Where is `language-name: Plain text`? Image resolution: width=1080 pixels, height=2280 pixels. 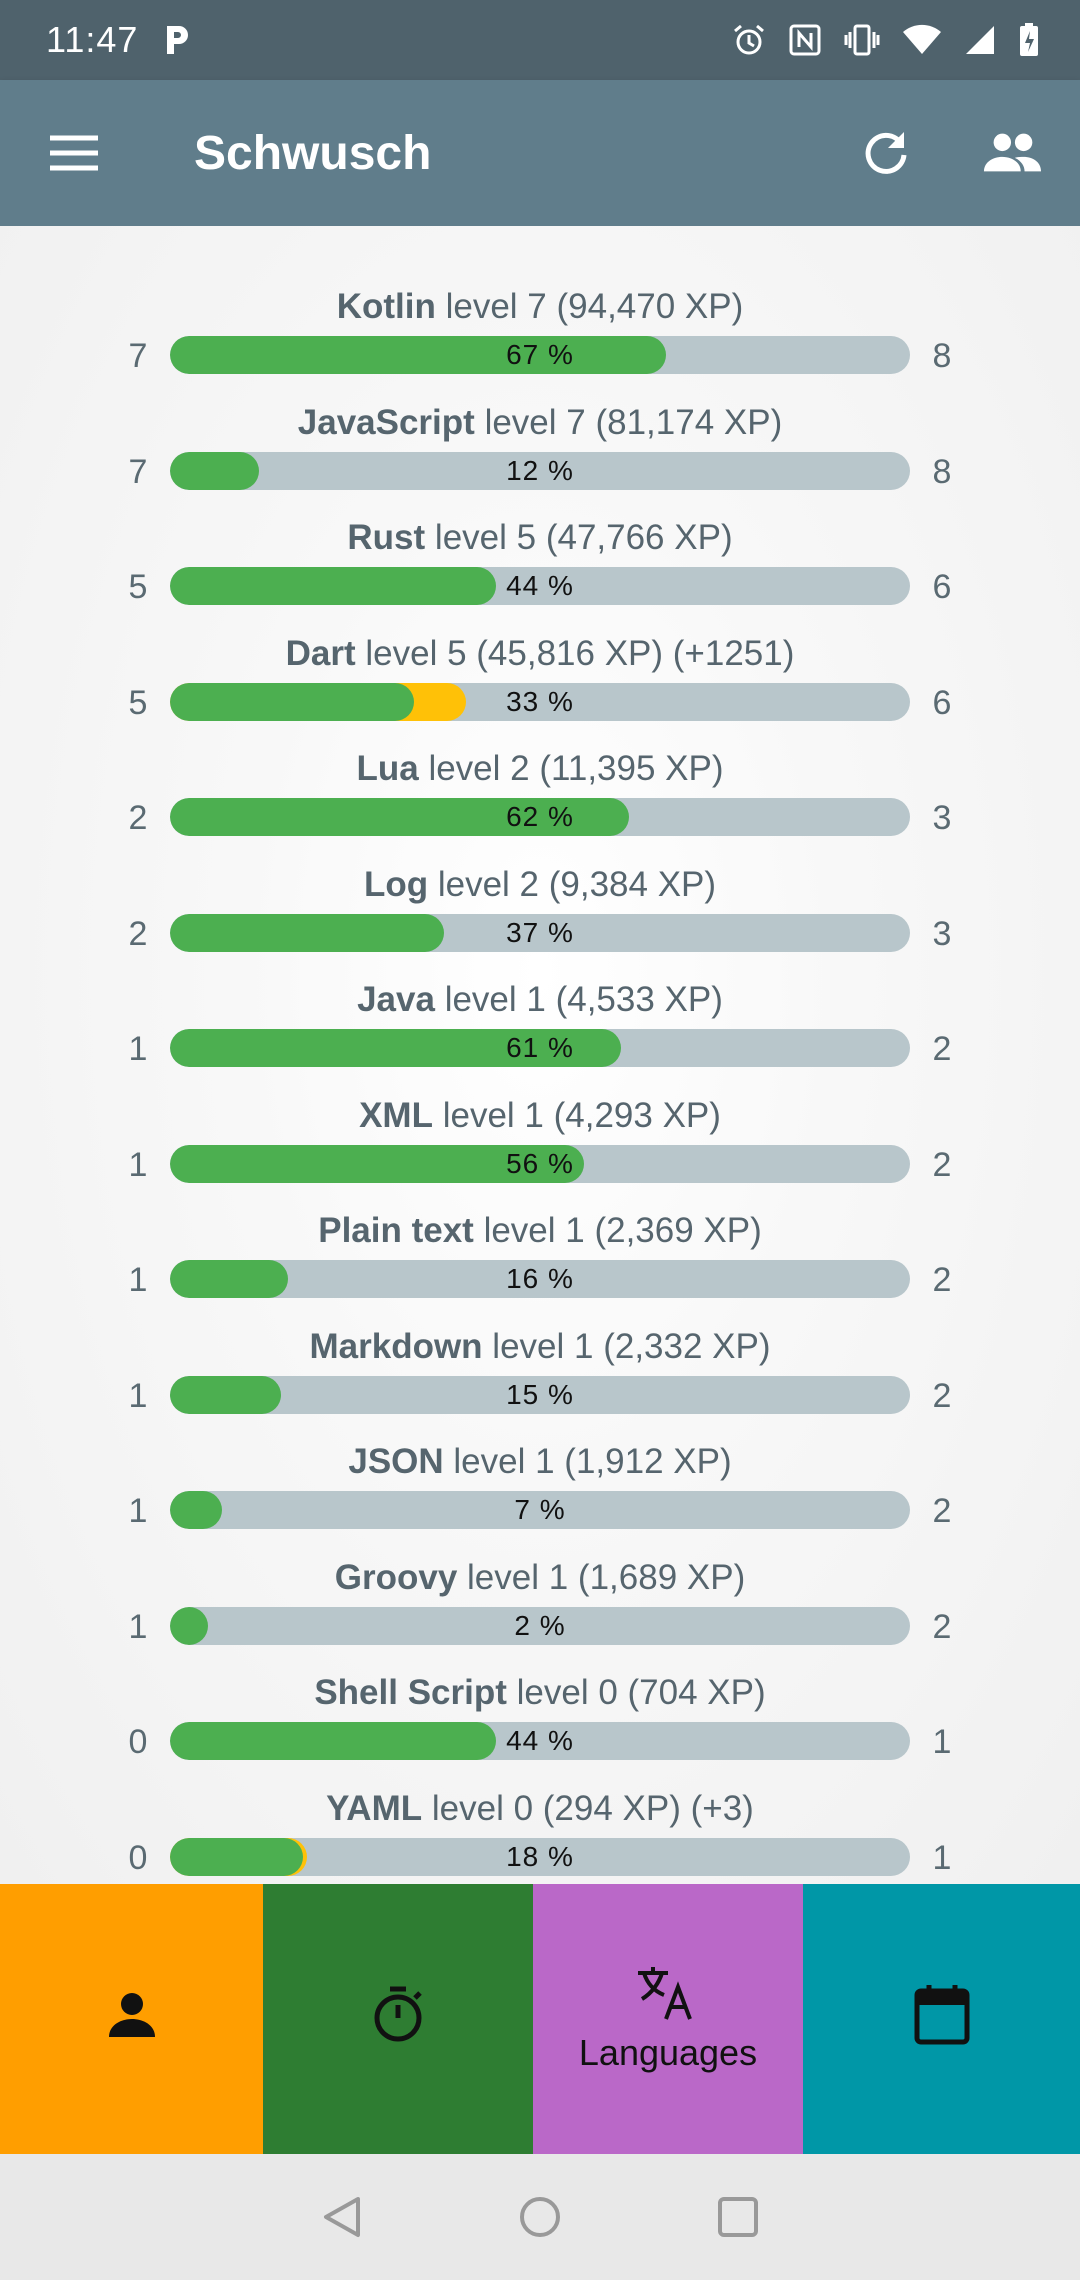 language-name: Plain text is located at coordinates (396, 1230).